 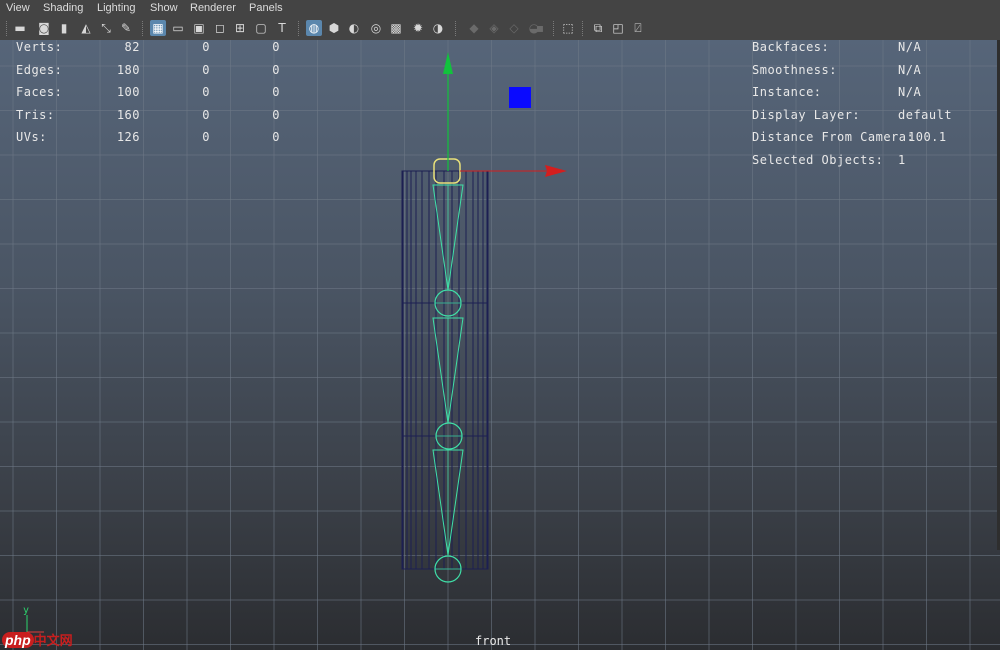 I want to click on default-material-icon: ◐, so click(x=354, y=28).